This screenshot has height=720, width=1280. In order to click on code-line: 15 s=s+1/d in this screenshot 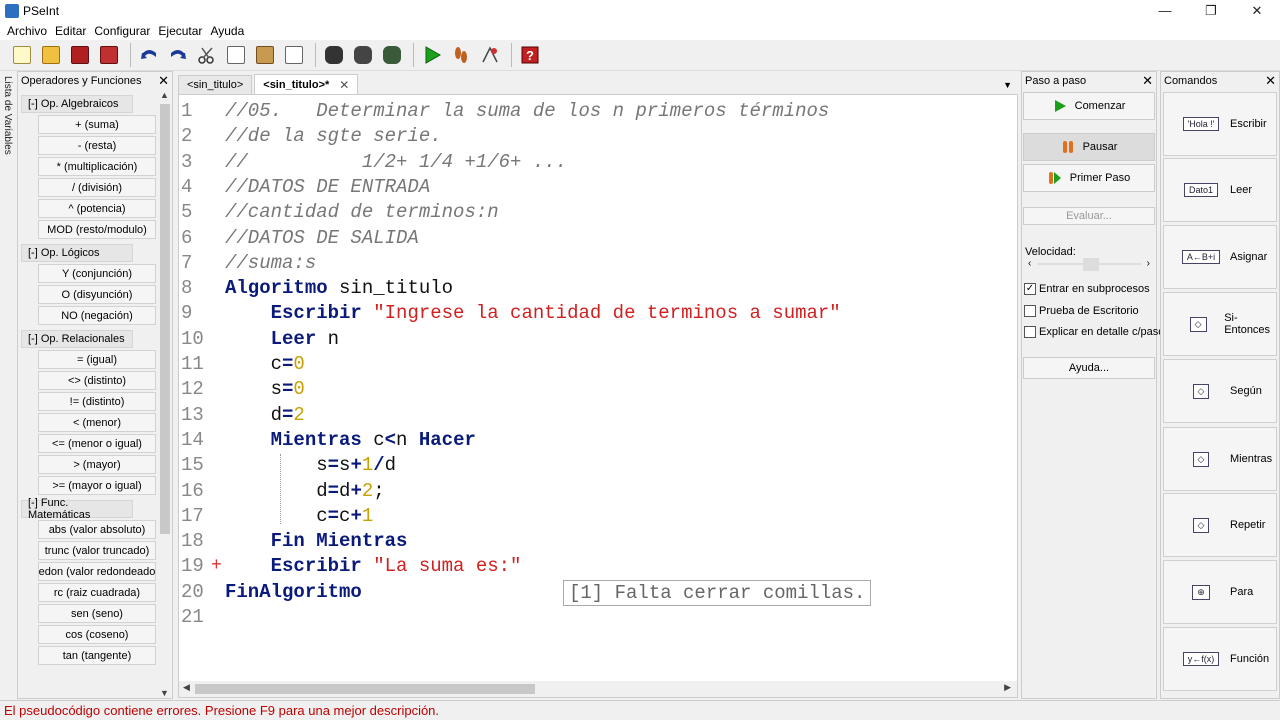, I will do `click(597, 465)`.